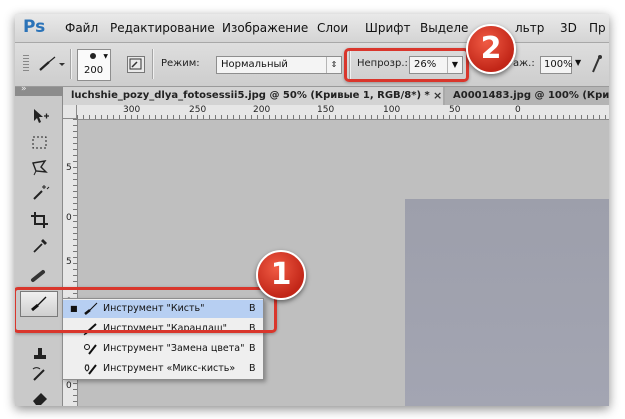 This screenshot has width=625, height=419. I want to click on brush-size-picker: 200 ▼, so click(94, 65).